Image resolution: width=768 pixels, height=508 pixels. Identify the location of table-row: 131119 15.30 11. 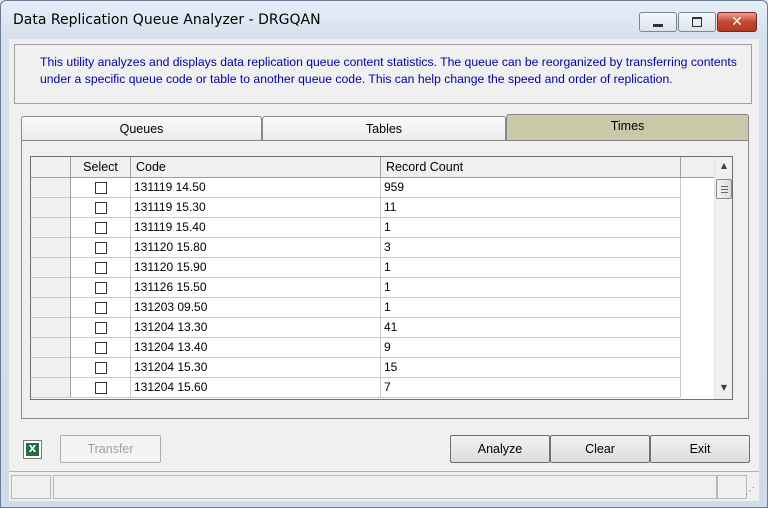
(356, 208).